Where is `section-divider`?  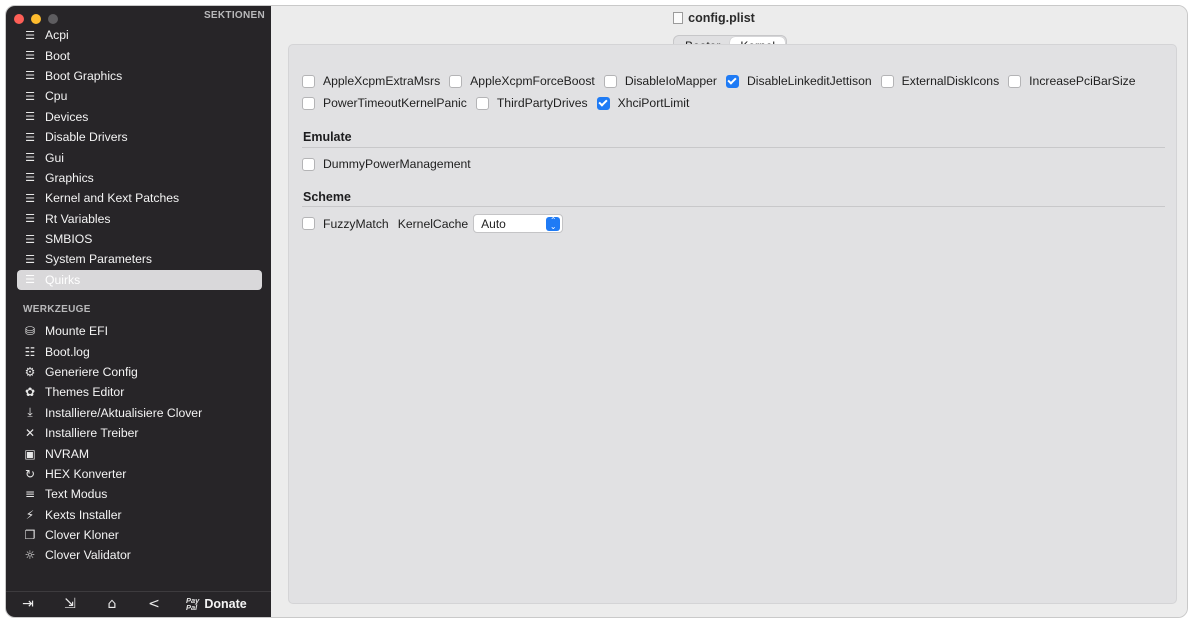 section-divider is located at coordinates (733, 147).